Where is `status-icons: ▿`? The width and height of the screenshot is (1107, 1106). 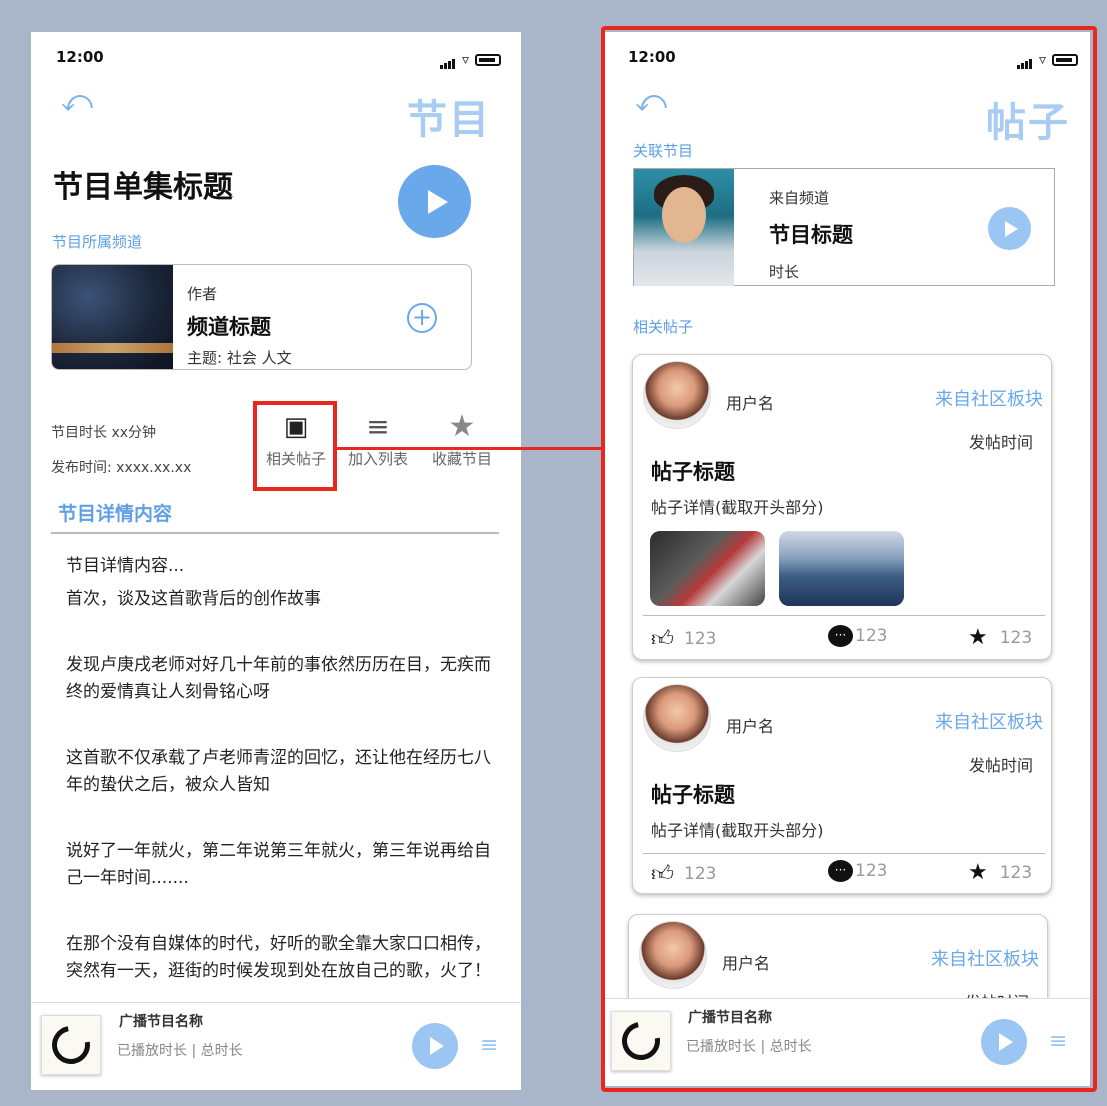 status-icons: ▿ is located at coordinates (470, 59).